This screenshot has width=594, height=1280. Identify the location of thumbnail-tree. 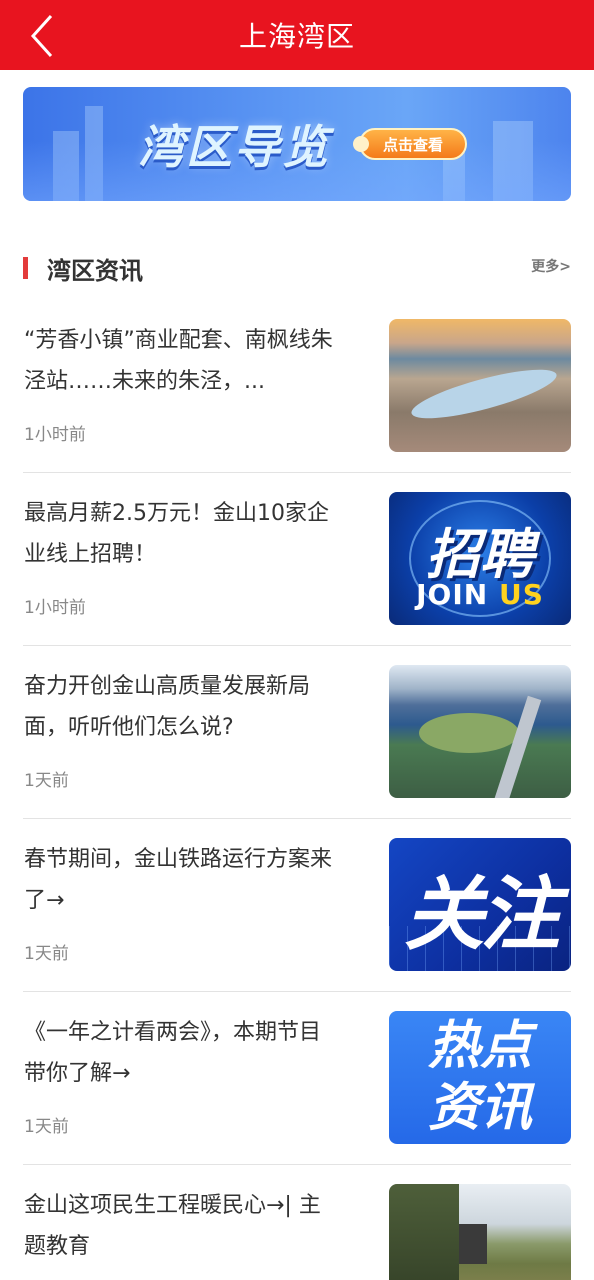
(424, 1232).